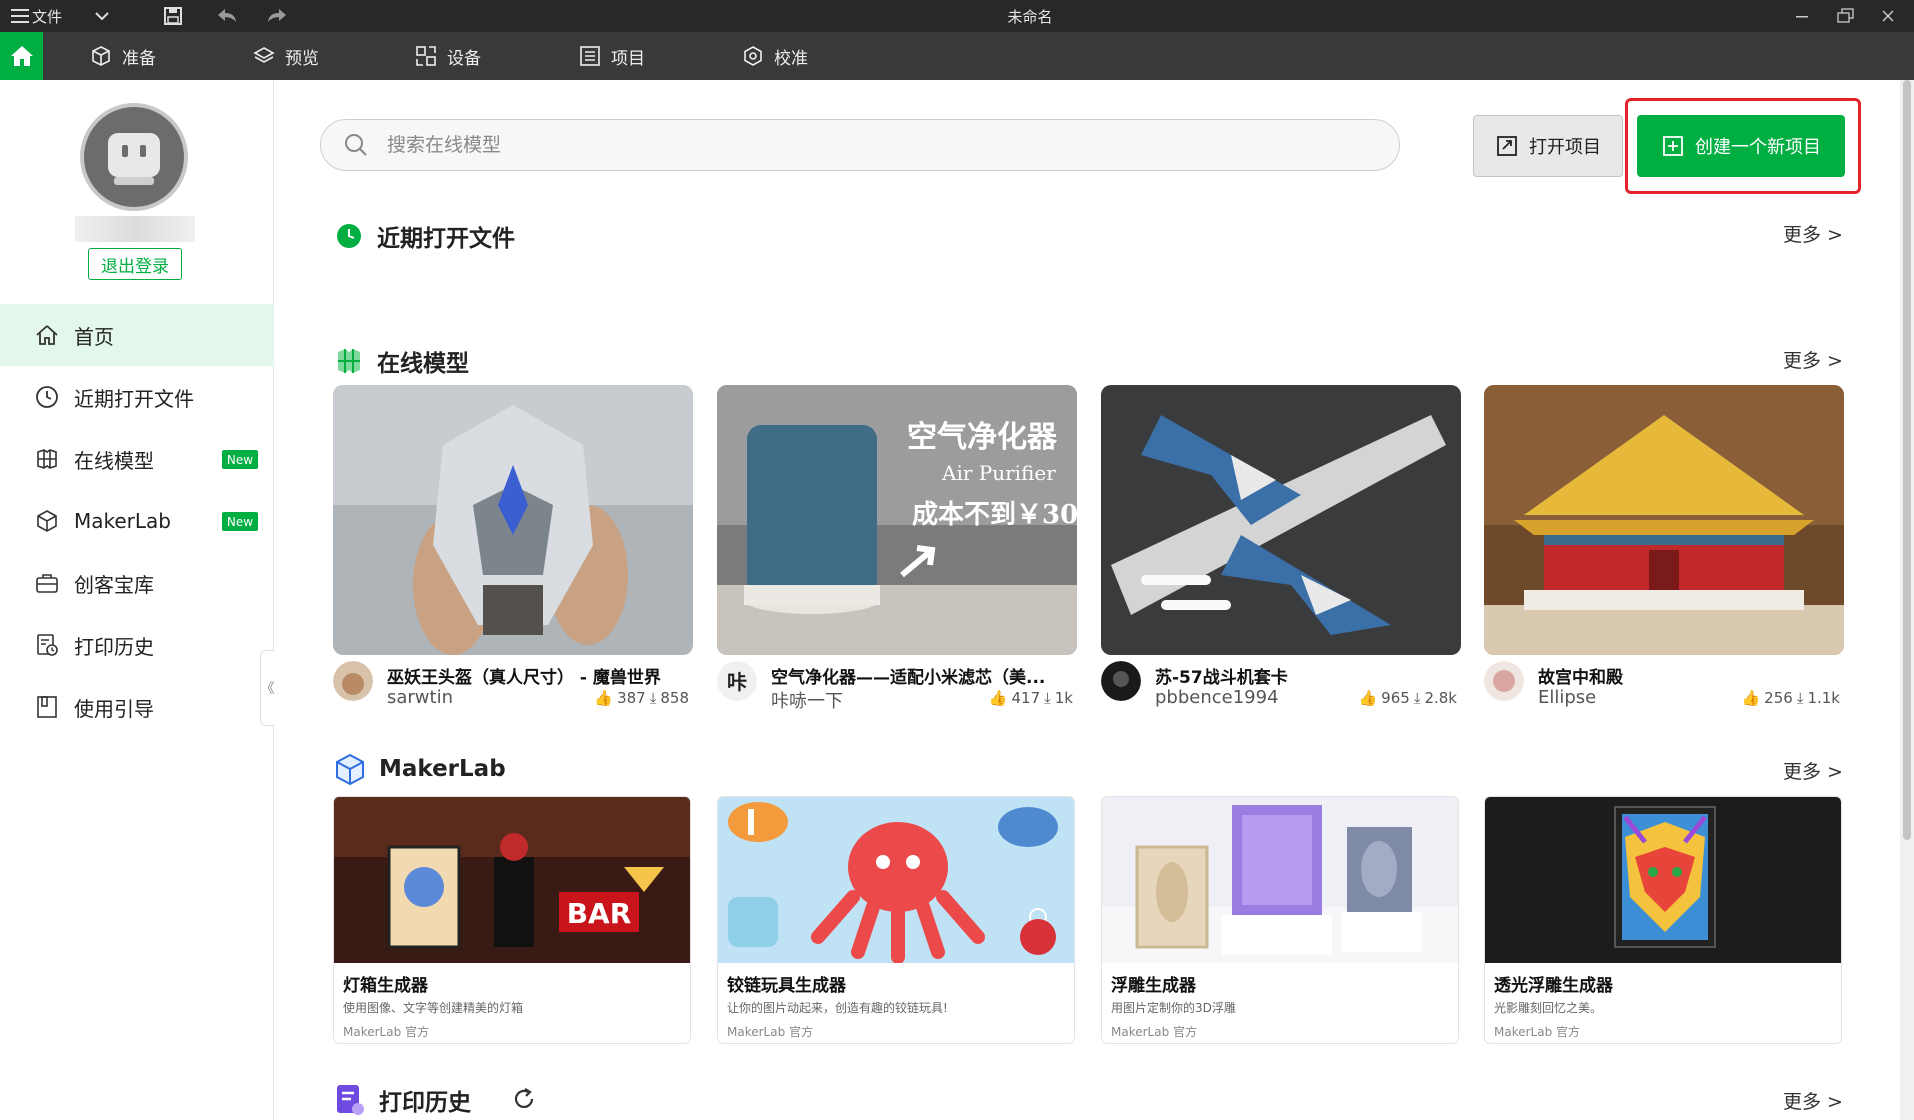 The image size is (1914, 1120). What do you see at coordinates (1030, 16) in the screenshot?
I see `document-title: 未命名` at bounding box center [1030, 16].